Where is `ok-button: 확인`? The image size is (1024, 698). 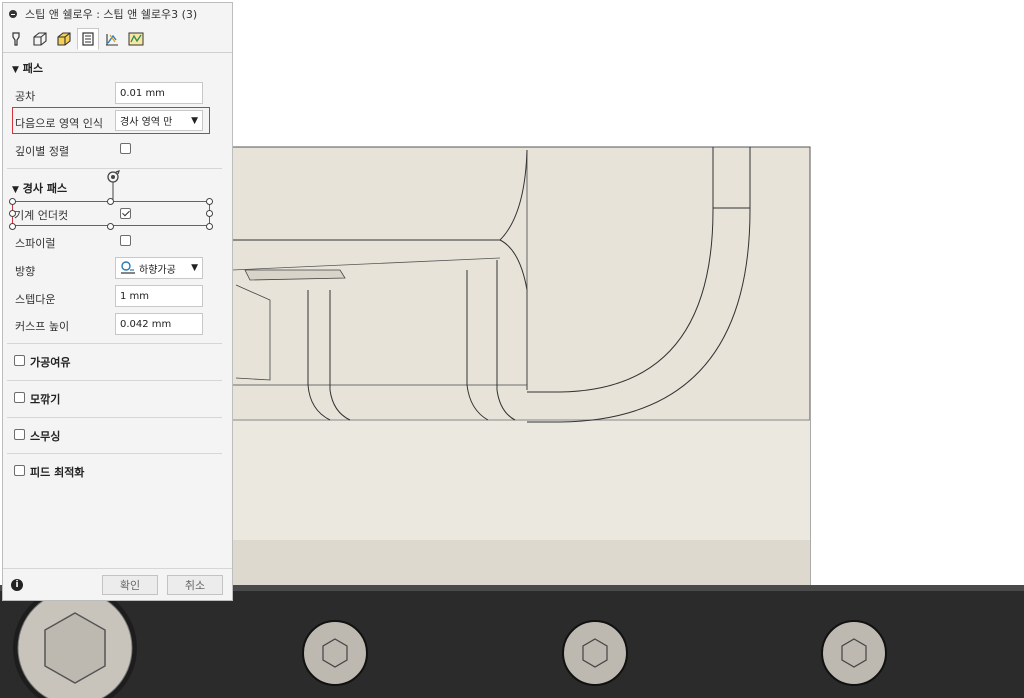 ok-button: 확인 is located at coordinates (130, 585).